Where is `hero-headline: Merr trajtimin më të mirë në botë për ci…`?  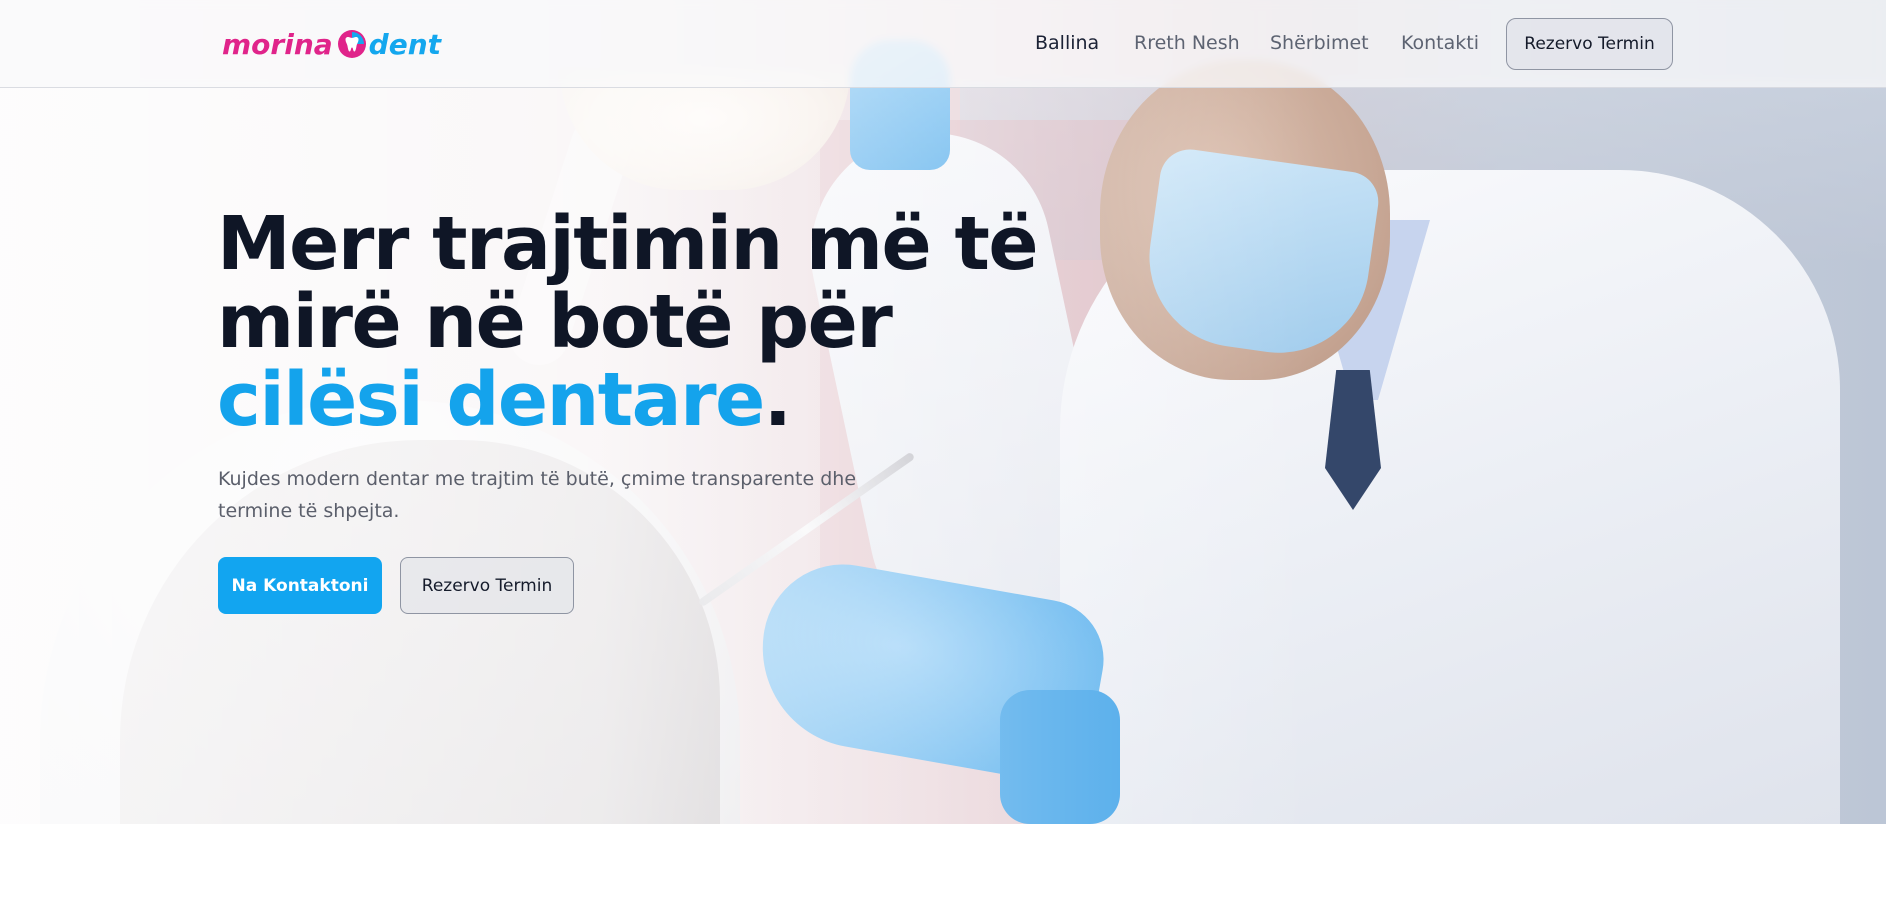
hero-headline: Merr trajtimin më të mirë në botë për ci… is located at coordinates (667, 322).